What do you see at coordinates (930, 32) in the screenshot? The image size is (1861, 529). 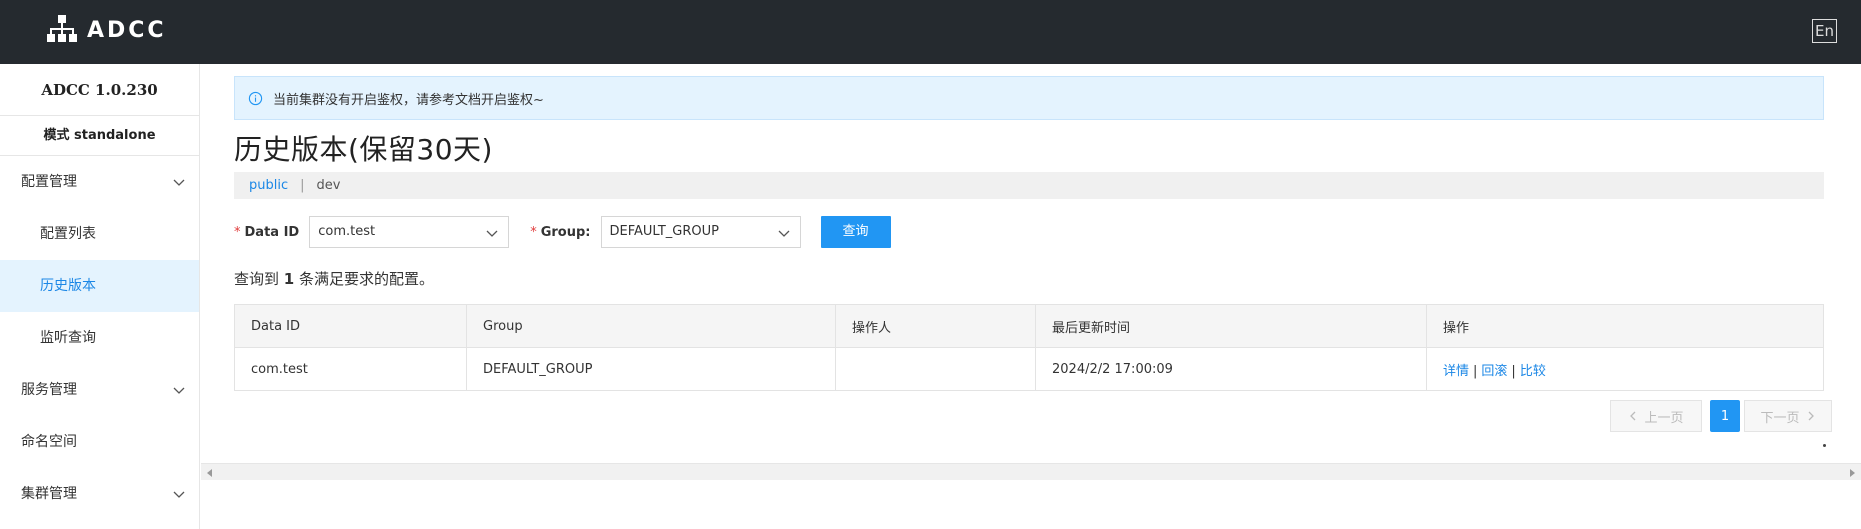 I see `top-bar: ADCC En` at bounding box center [930, 32].